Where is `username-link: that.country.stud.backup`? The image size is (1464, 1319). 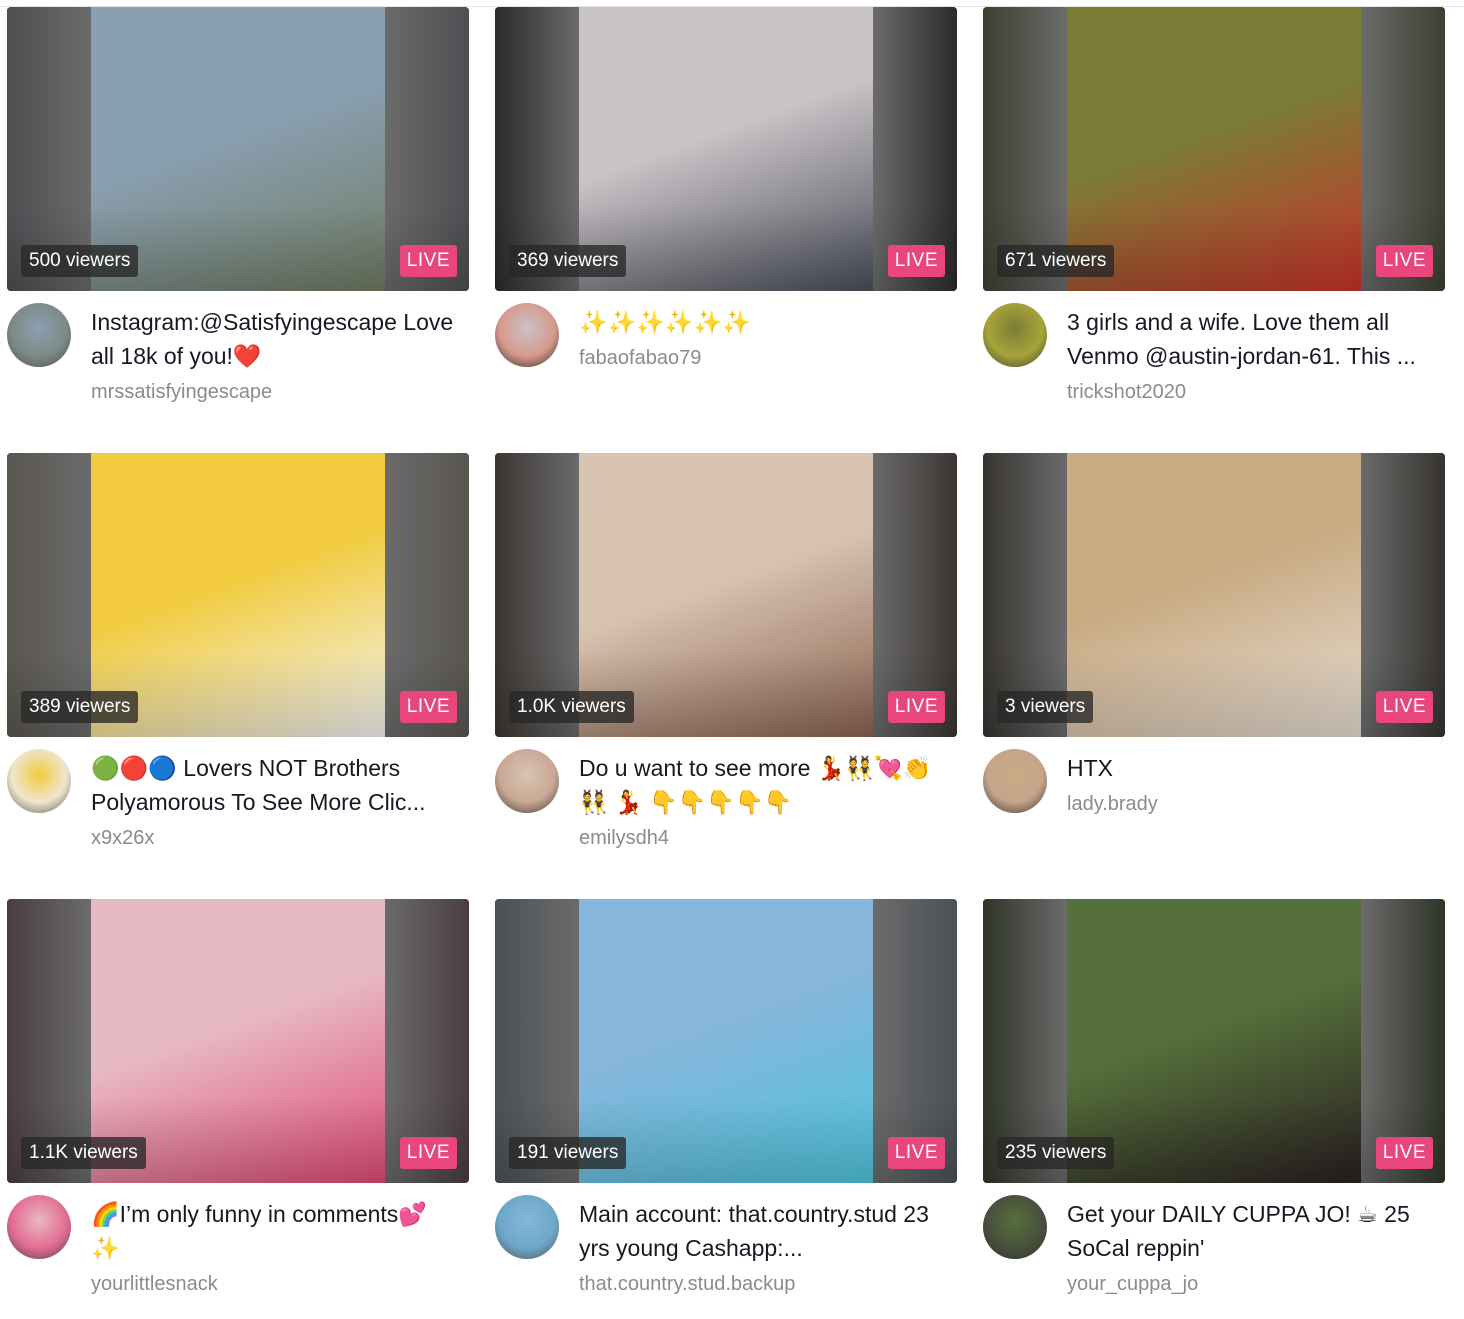 username-link: that.country.stud.backup is located at coordinates (687, 1284).